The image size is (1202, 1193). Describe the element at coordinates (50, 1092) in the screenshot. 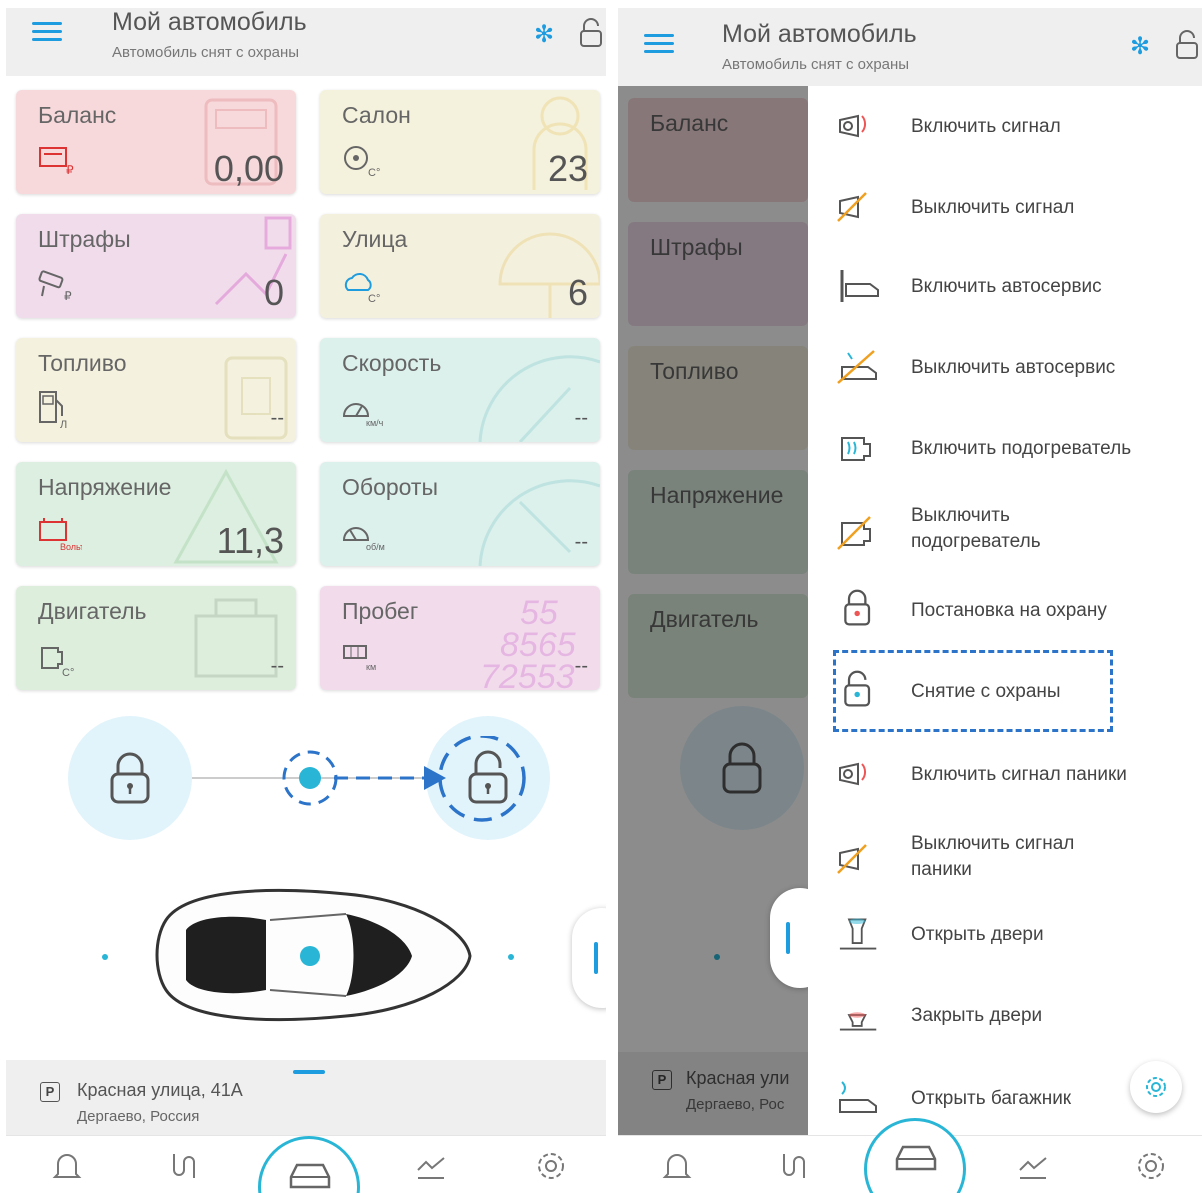

I see `parking-icon: P` at that location.